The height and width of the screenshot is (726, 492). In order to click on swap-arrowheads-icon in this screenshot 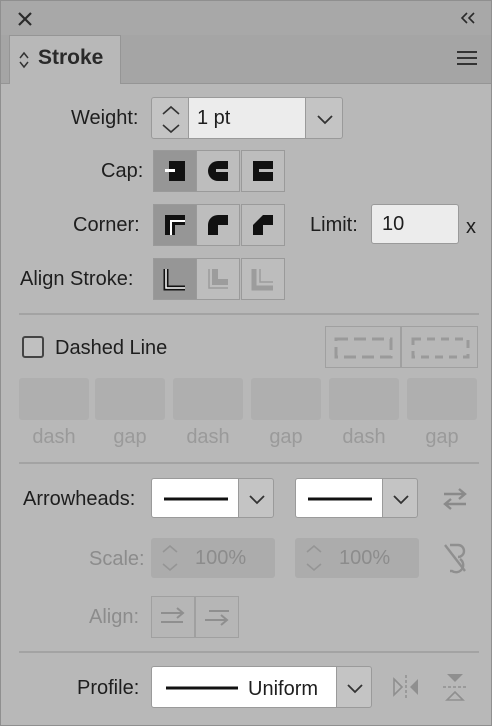, I will do `click(455, 499)`.